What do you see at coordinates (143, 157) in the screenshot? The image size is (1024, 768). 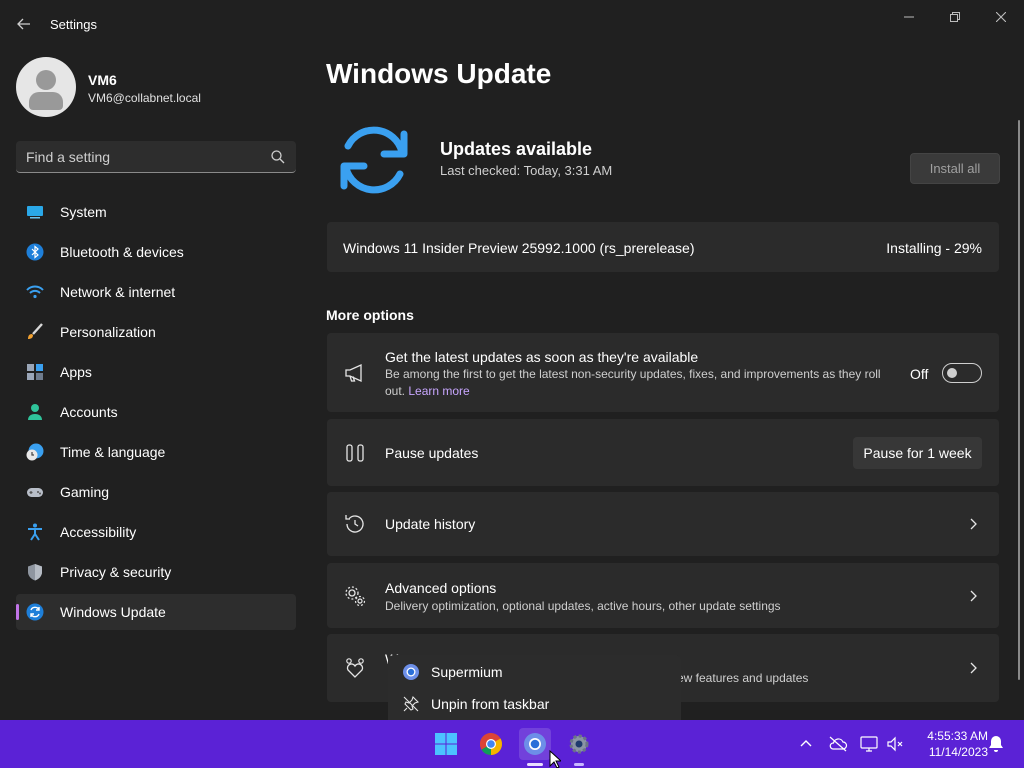 I see `search-input` at bounding box center [143, 157].